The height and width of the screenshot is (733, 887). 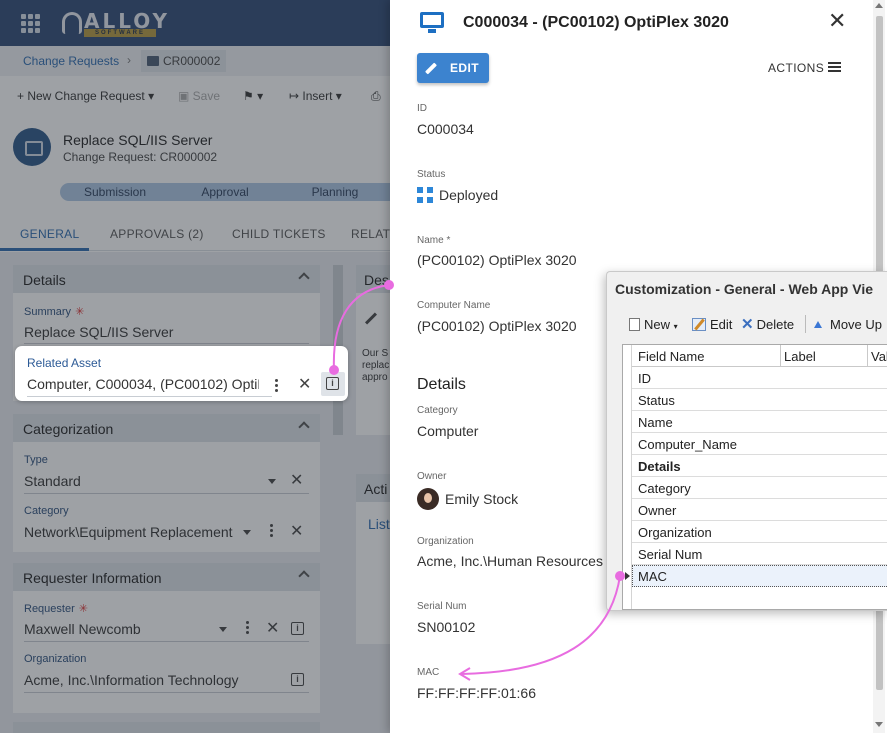 I want to click on grid-cell-field-name: Status, so click(x=656, y=400).